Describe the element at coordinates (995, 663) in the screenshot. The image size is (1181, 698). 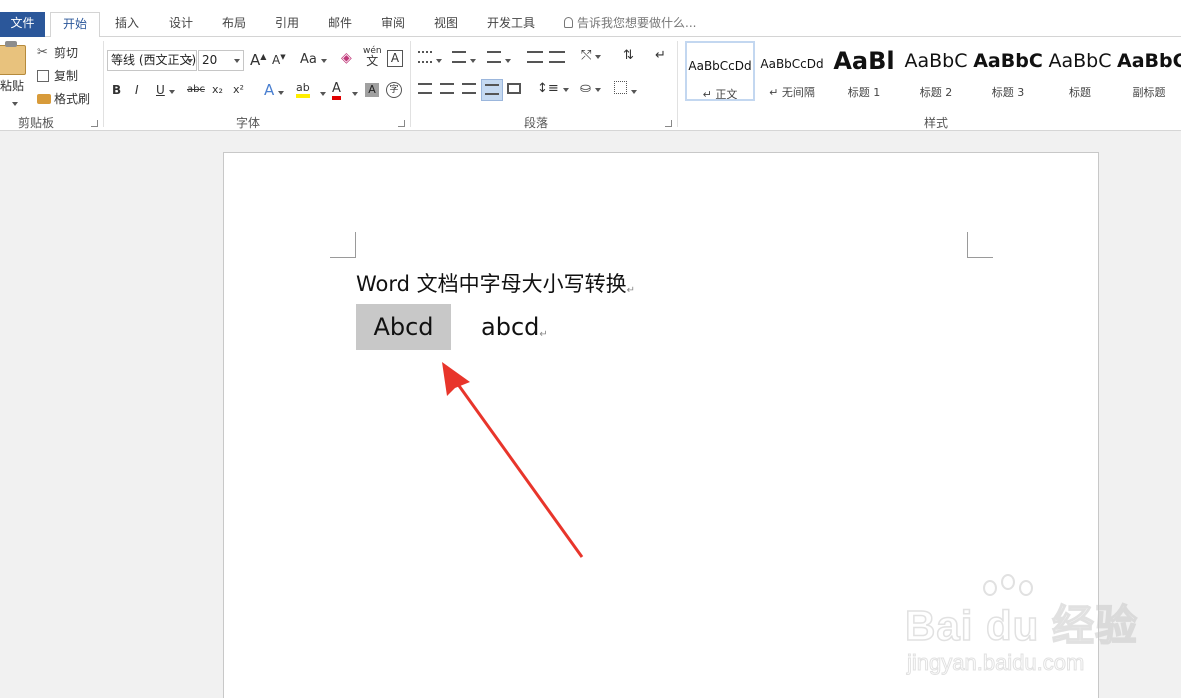
I see `watermark-url: jingyan.baidu.com` at that location.